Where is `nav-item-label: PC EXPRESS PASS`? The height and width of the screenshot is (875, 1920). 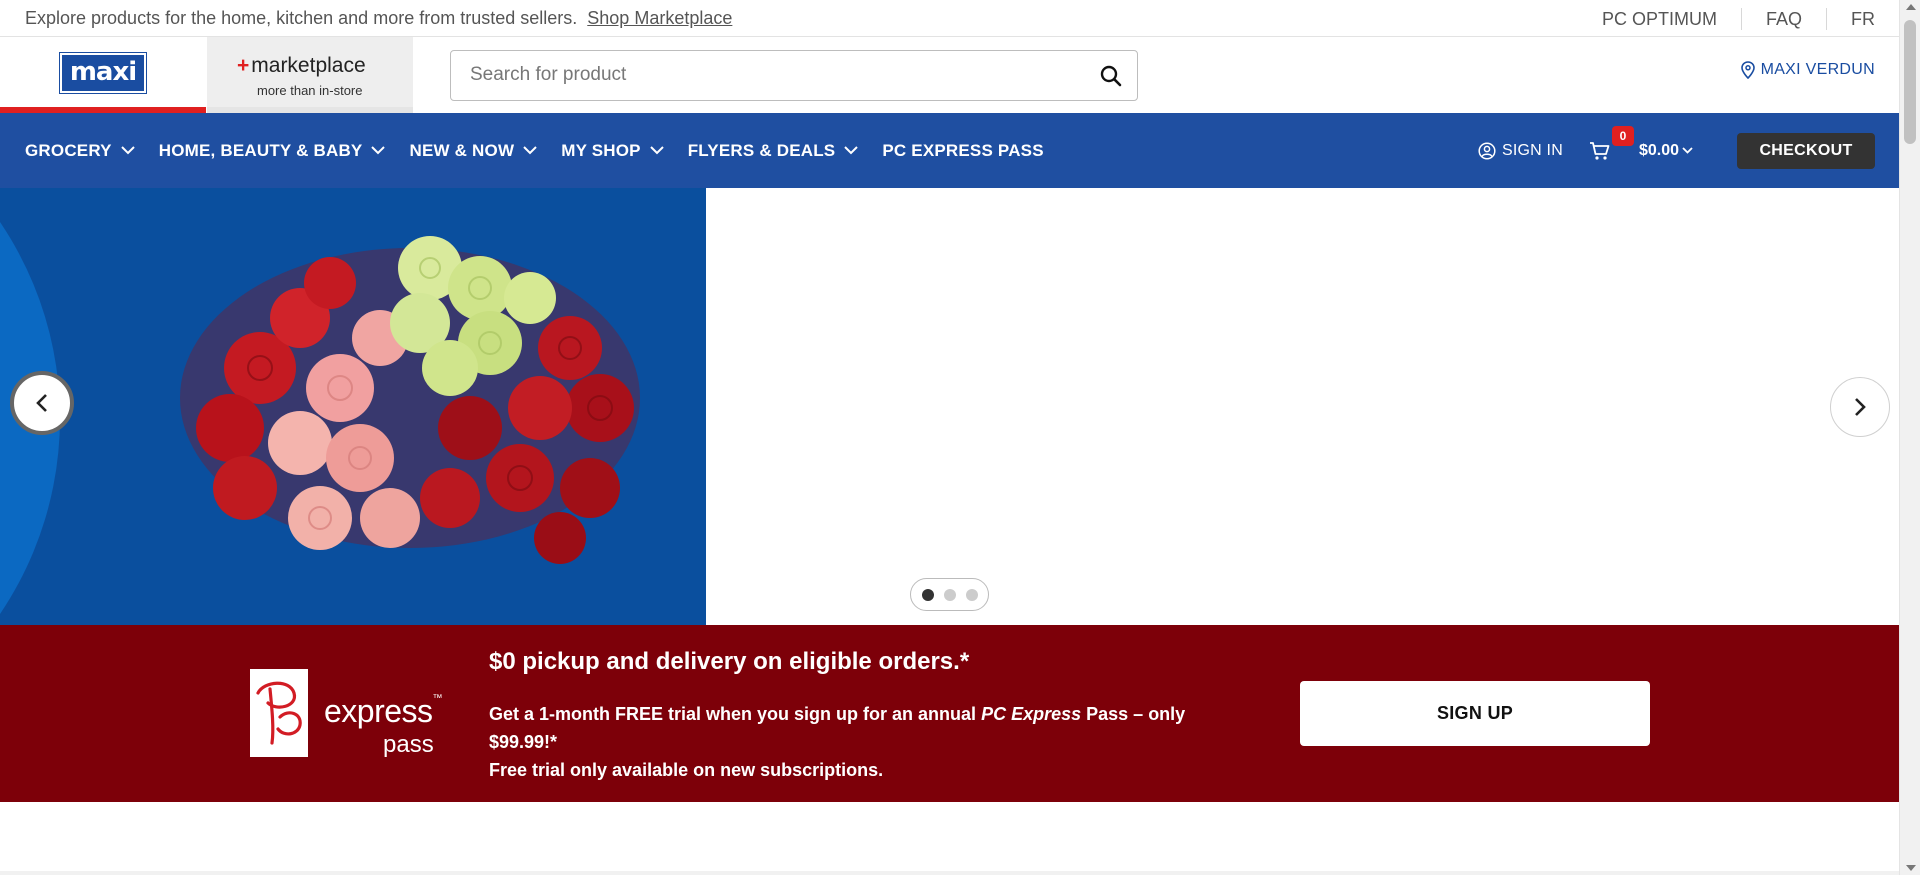 nav-item-label: PC EXPRESS PASS is located at coordinates (963, 150).